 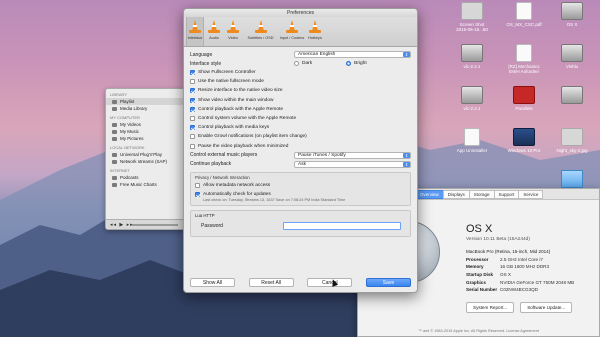 I want to click on desktop-icon-label: Parallels, so click(x=524, y=108).